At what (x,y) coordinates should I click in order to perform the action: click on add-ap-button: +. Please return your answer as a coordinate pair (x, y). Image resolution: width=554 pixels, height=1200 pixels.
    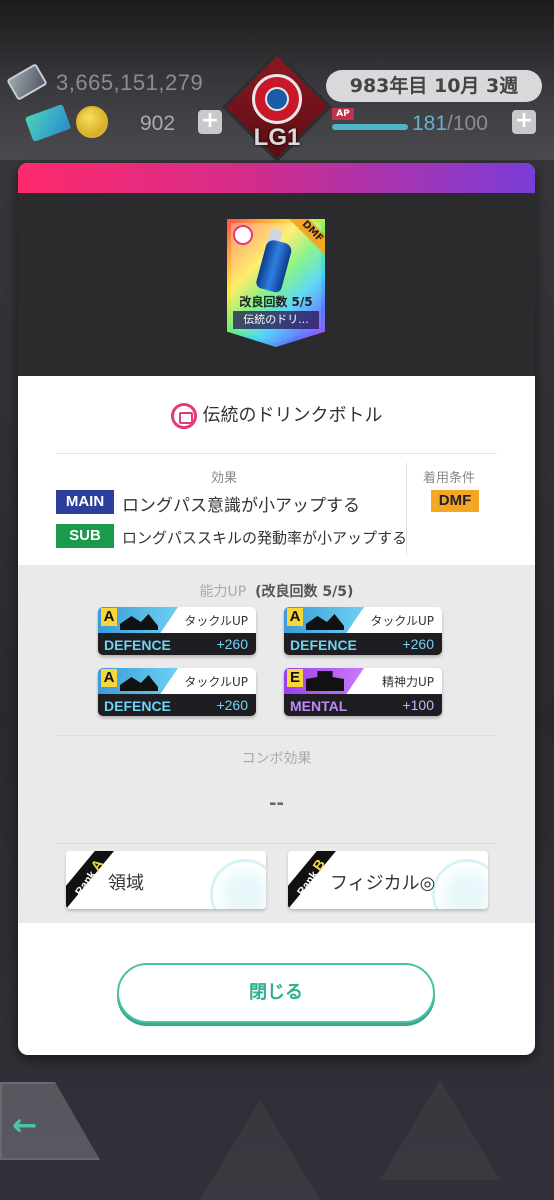
    Looking at the image, I should click on (524, 122).